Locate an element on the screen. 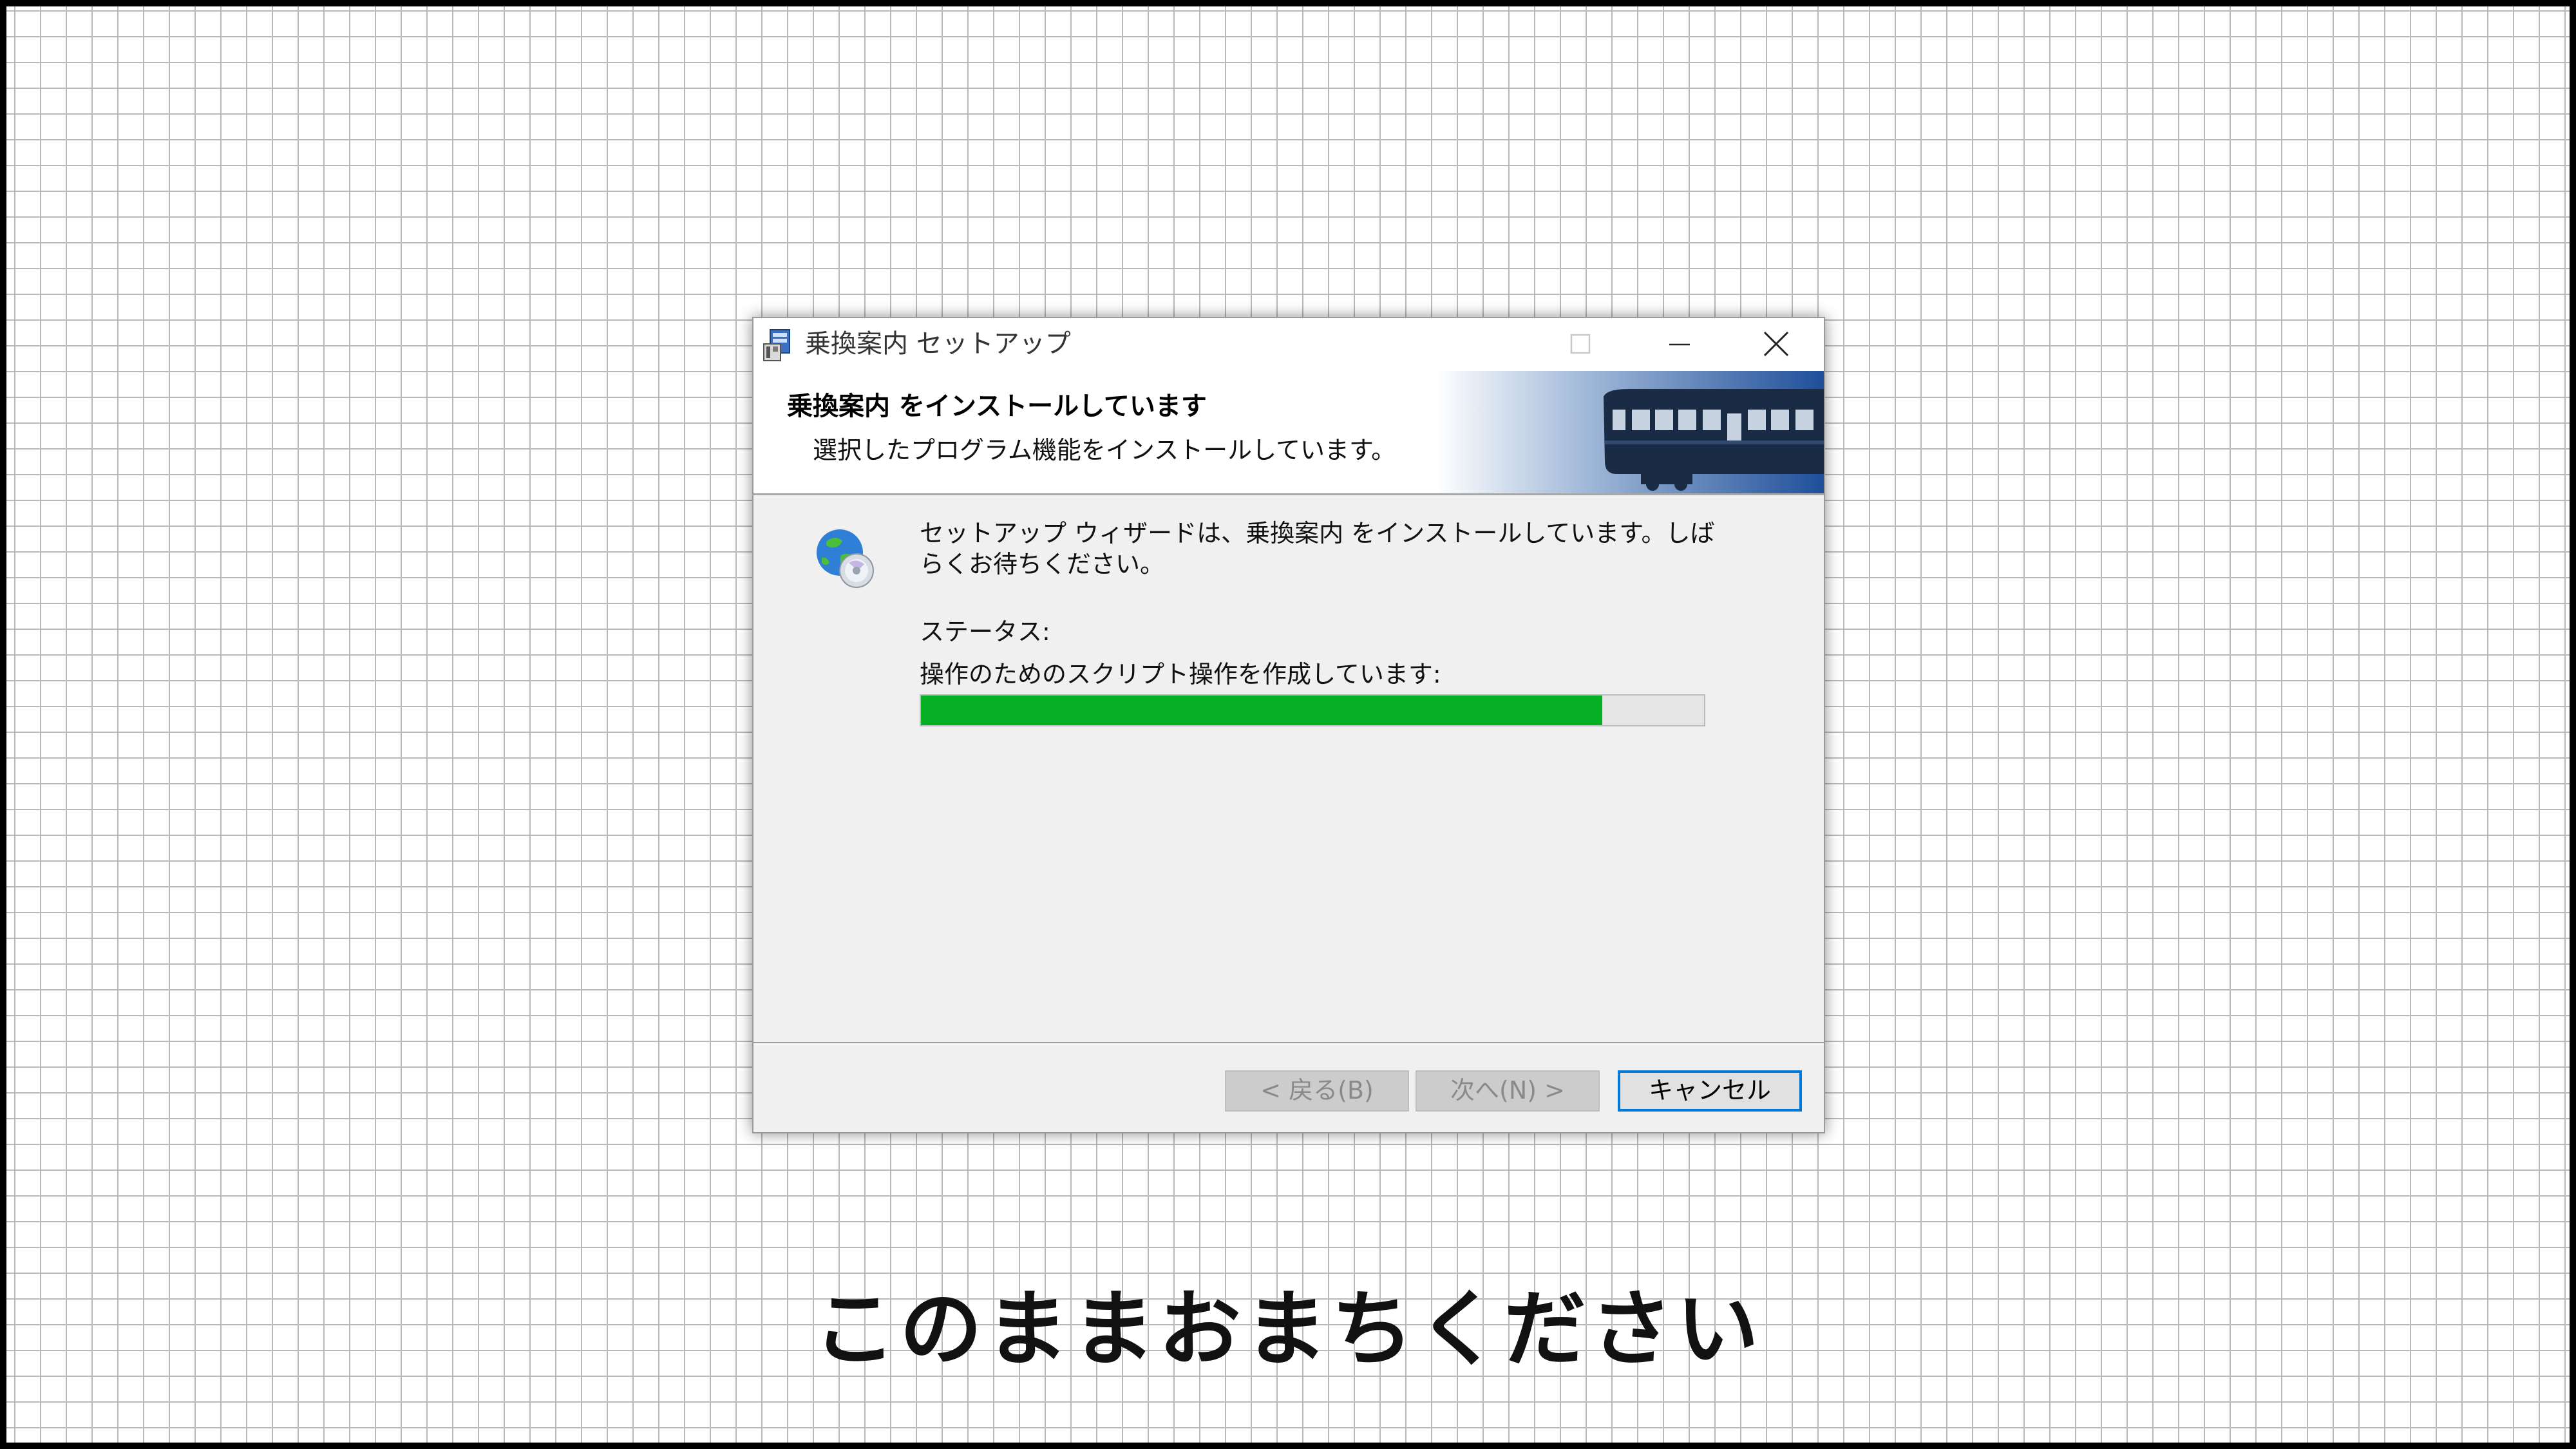 The width and height of the screenshot is (2576, 1449). status-label: ステータス: is located at coordinates (985, 632).